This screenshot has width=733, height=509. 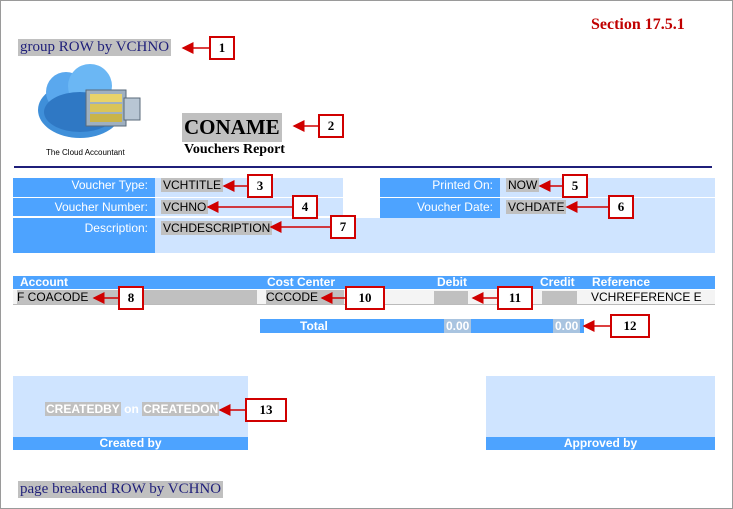 I want to click on callout-10: 10, so click(x=365, y=298).